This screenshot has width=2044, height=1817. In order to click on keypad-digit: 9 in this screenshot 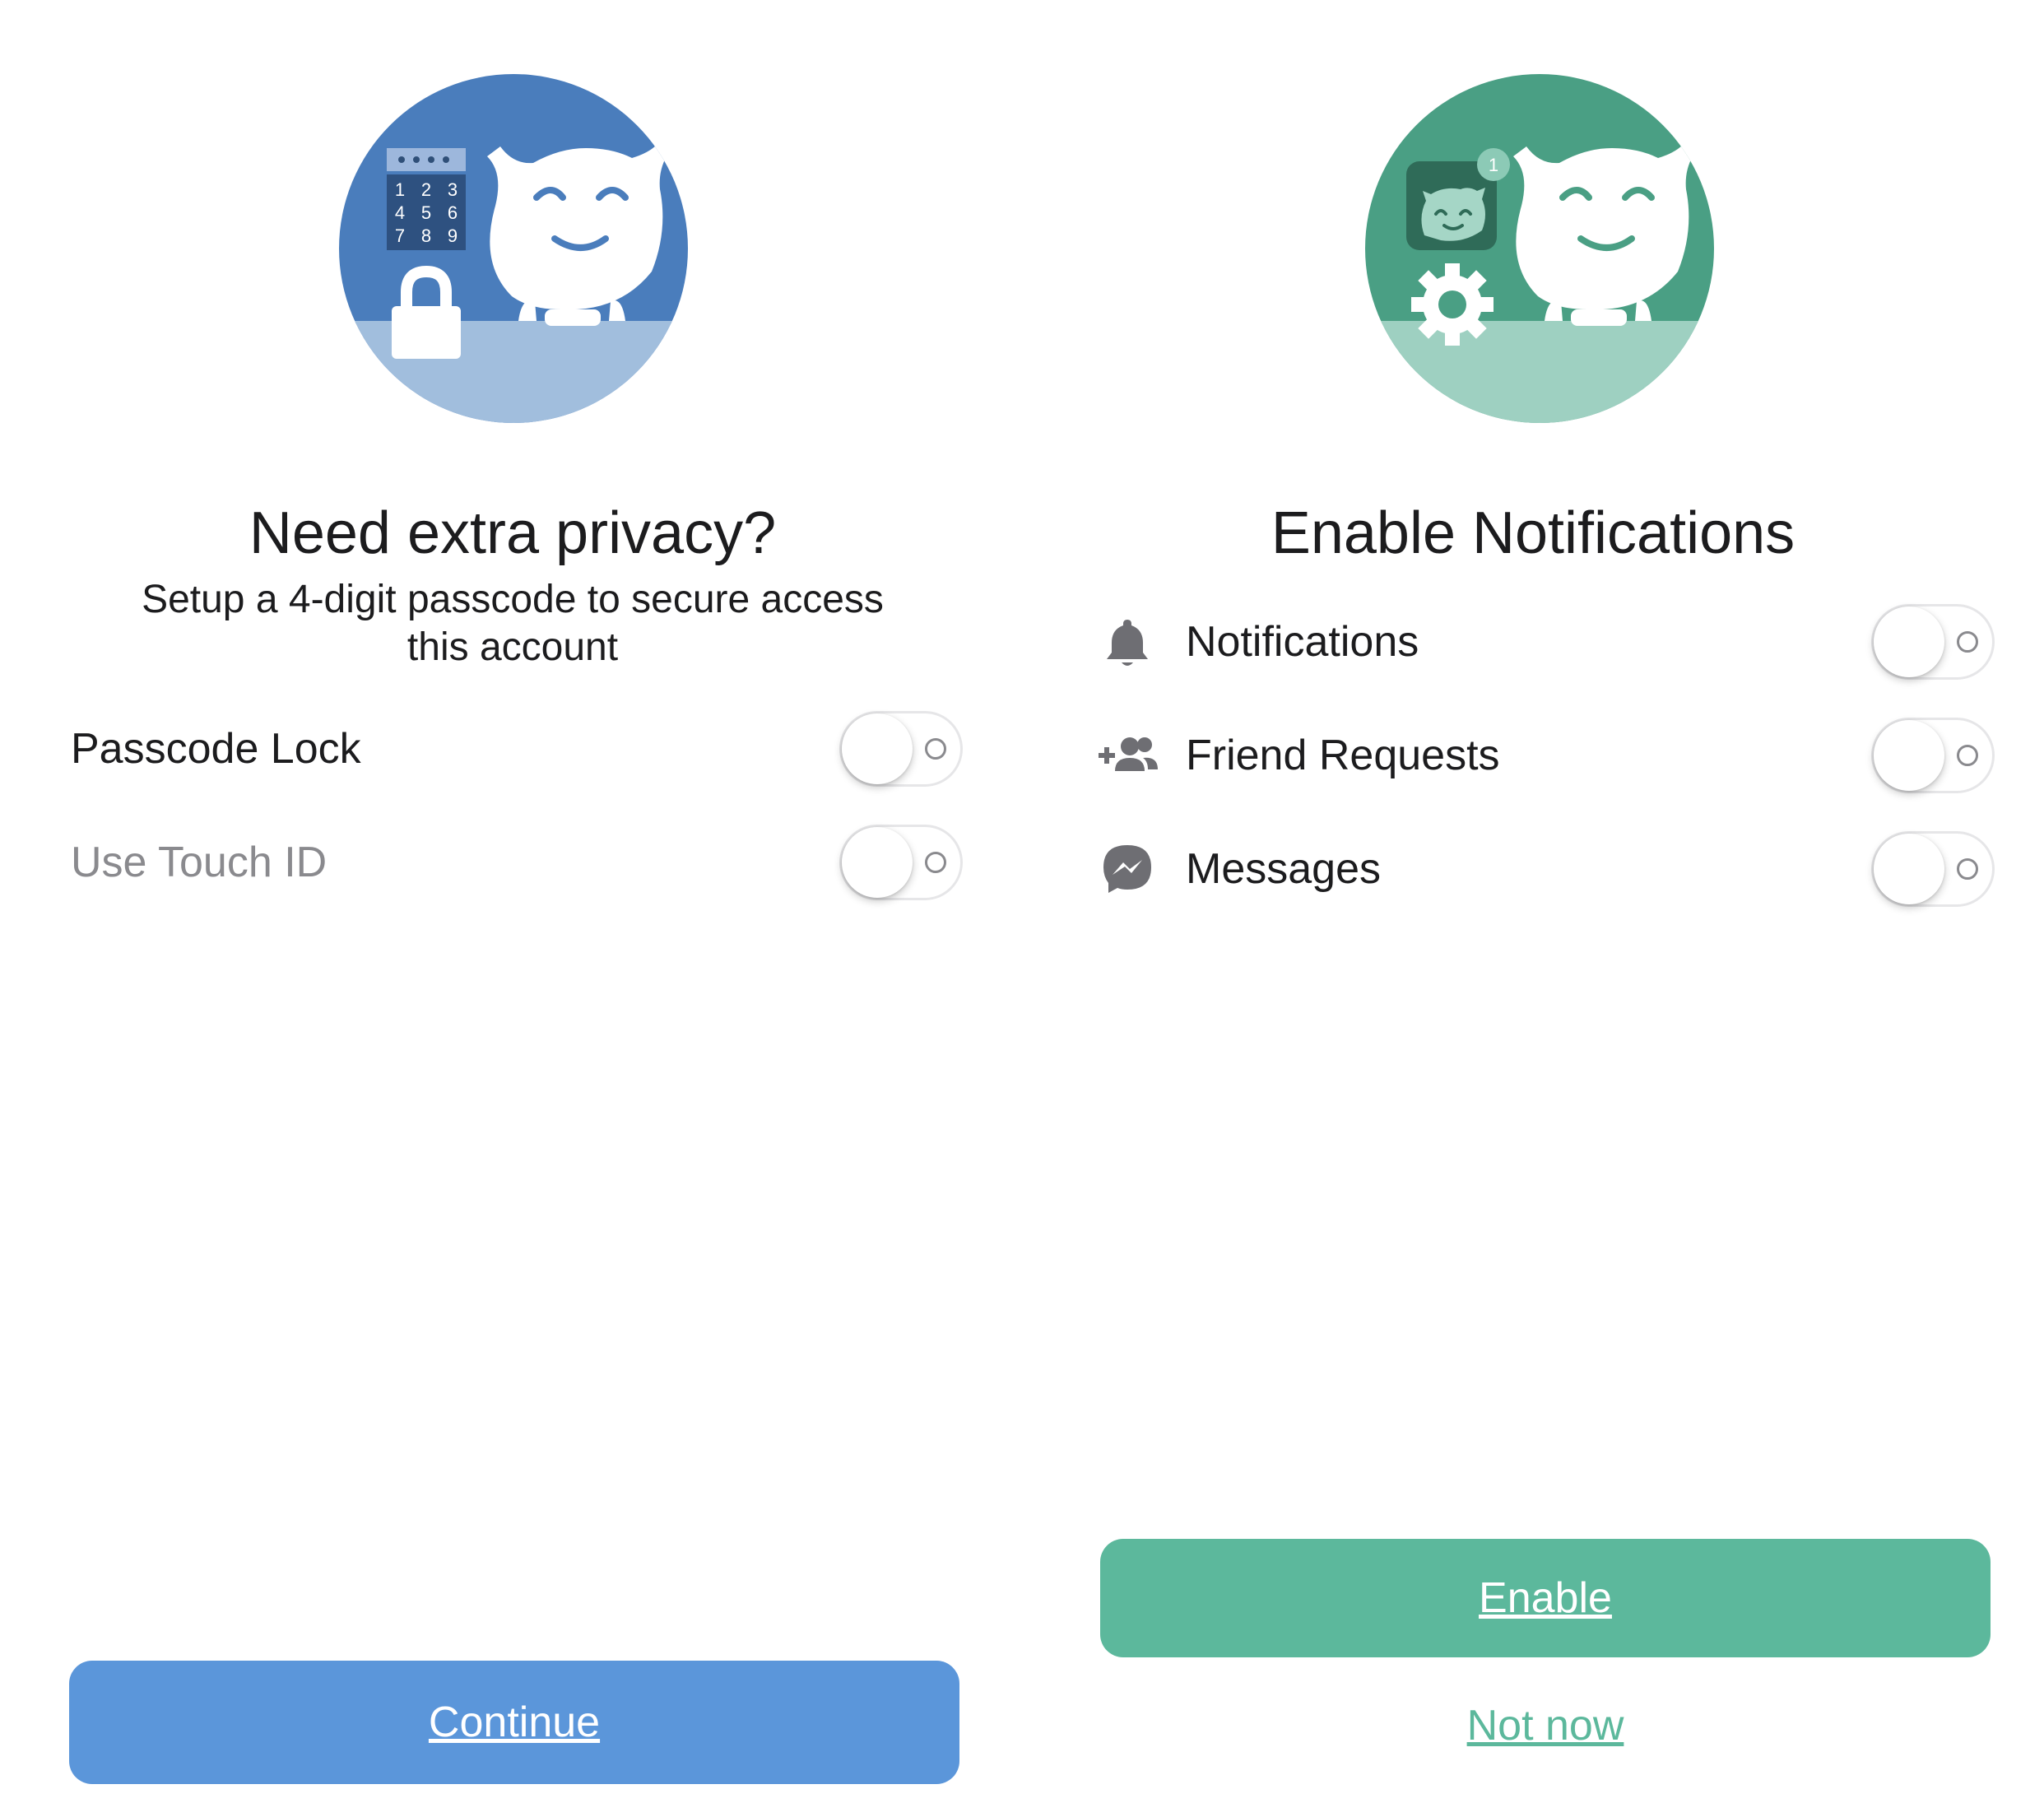, I will do `click(453, 235)`.